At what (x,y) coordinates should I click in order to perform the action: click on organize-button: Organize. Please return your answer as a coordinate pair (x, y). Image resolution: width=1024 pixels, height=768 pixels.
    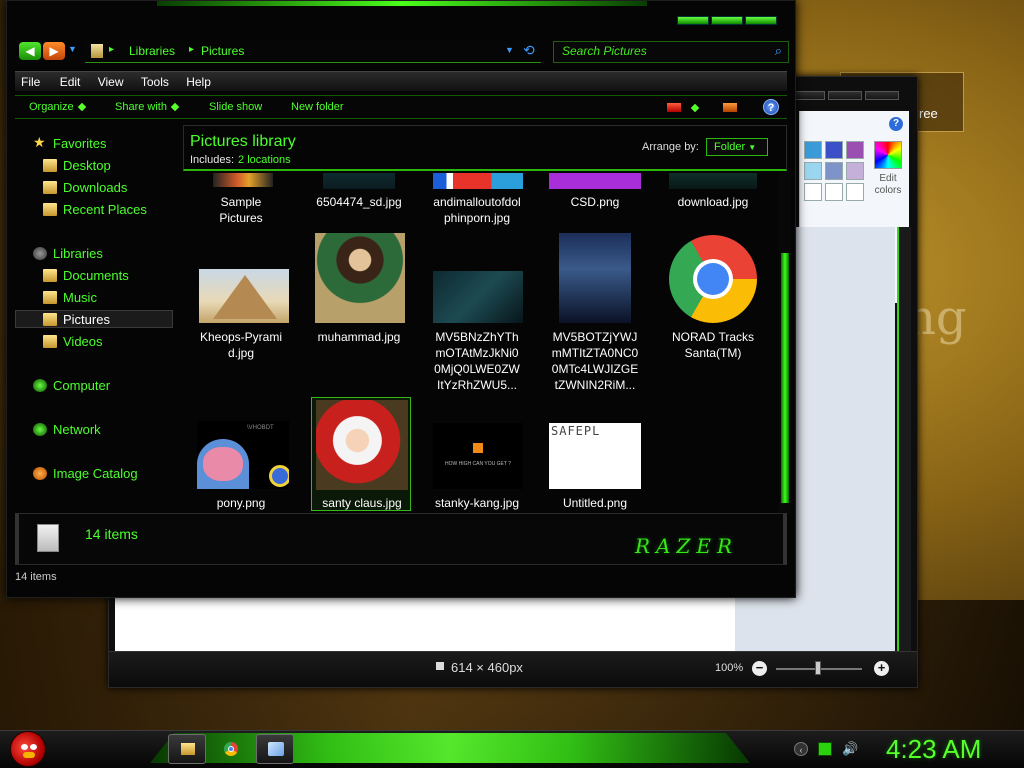
    Looking at the image, I should click on (57, 107).